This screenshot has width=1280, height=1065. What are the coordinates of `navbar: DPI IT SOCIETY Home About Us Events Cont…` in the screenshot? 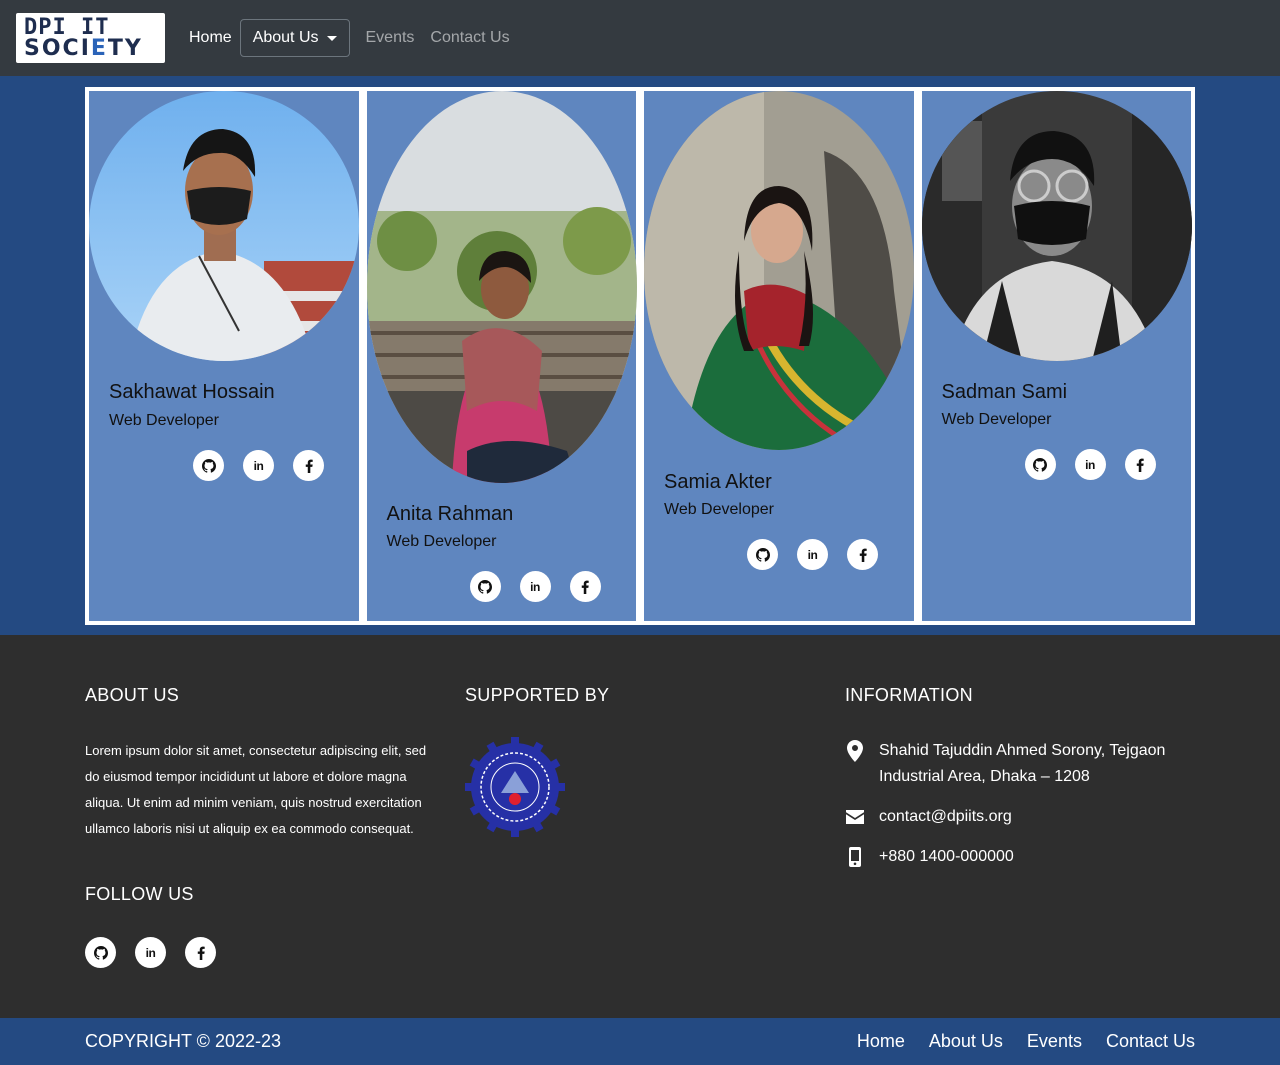 It's located at (640, 38).